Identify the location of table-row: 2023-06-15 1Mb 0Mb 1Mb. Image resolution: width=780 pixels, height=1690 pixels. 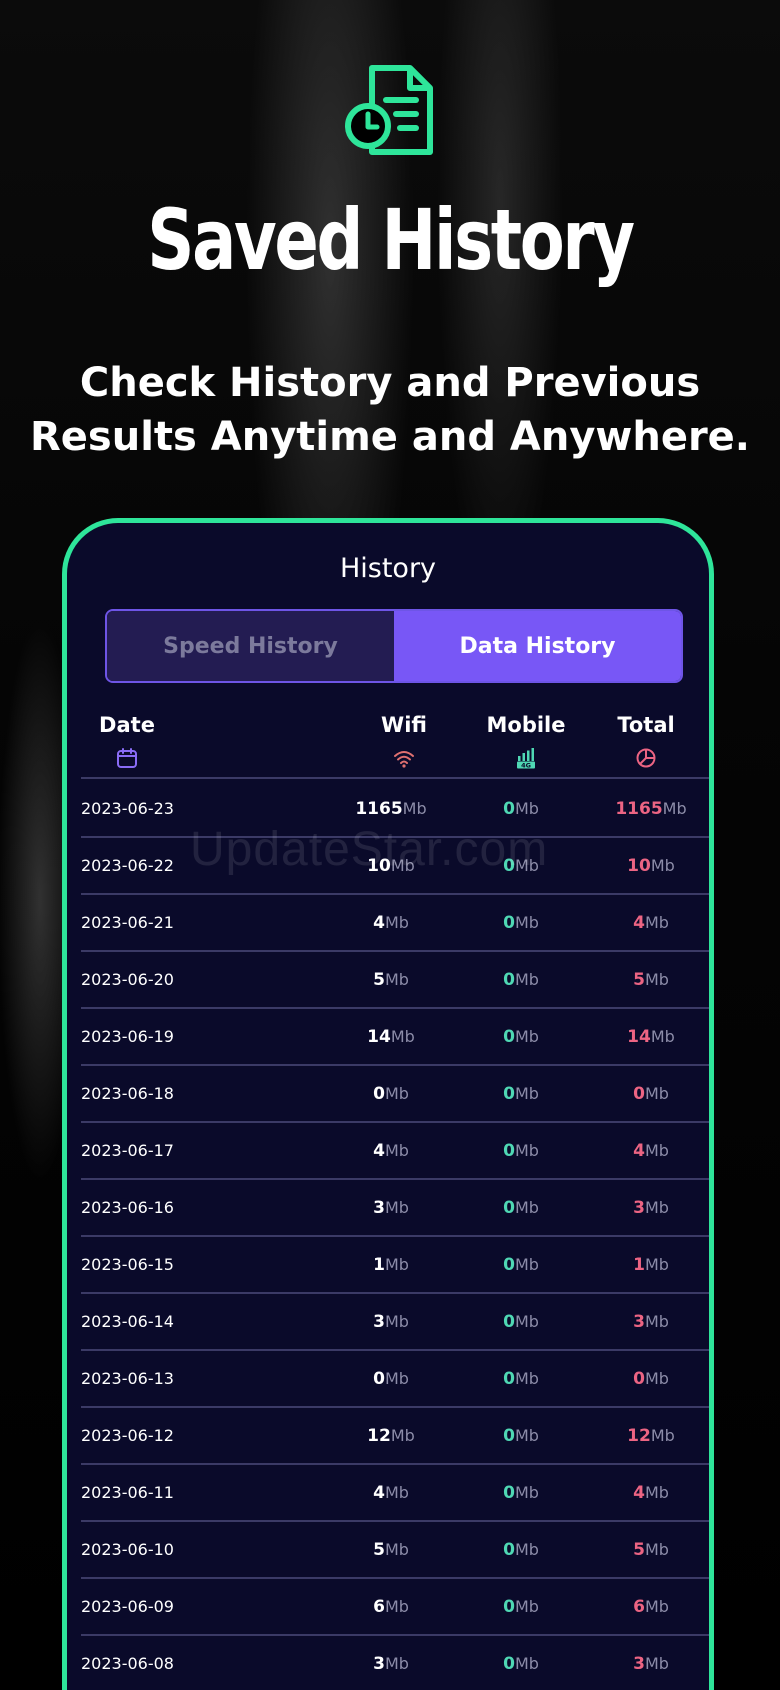
(395, 1265).